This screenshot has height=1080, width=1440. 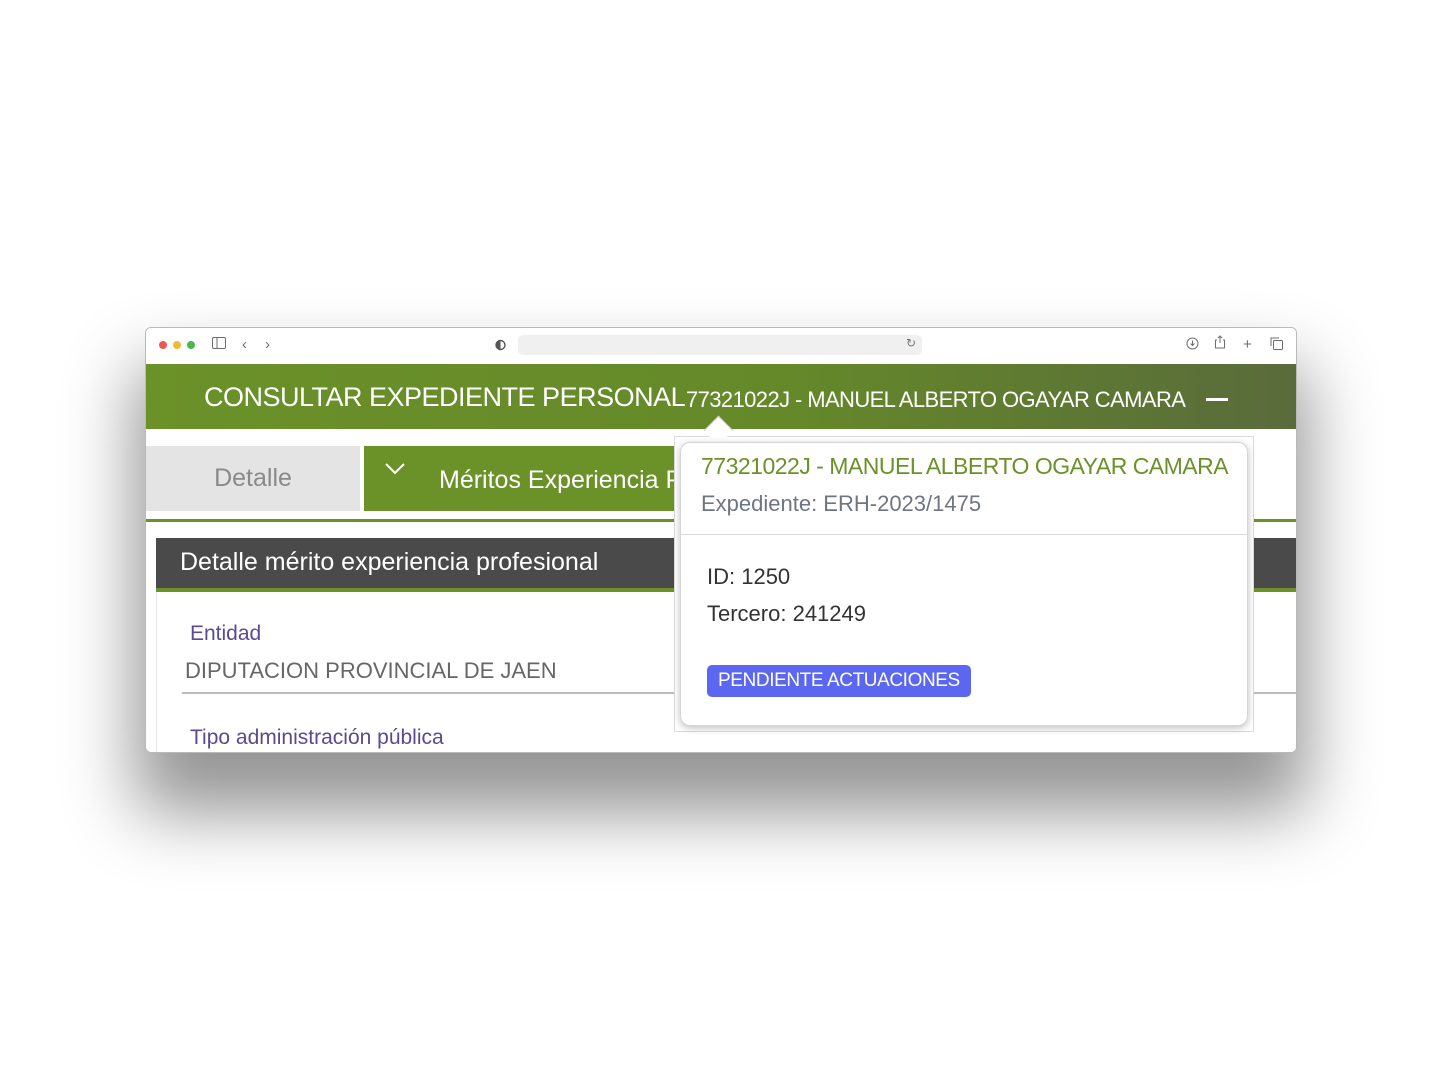 I want to click on collapse-icon, so click(x=1217, y=399).